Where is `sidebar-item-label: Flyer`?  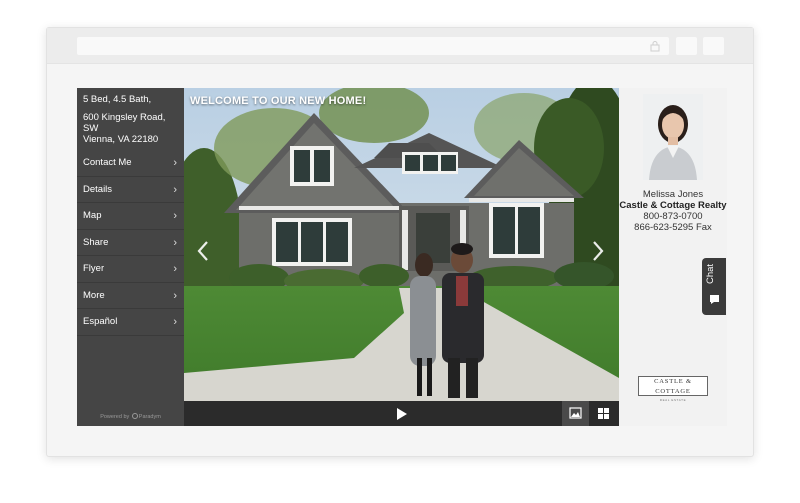
sidebar-item-label: Flyer is located at coordinates (94, 268).